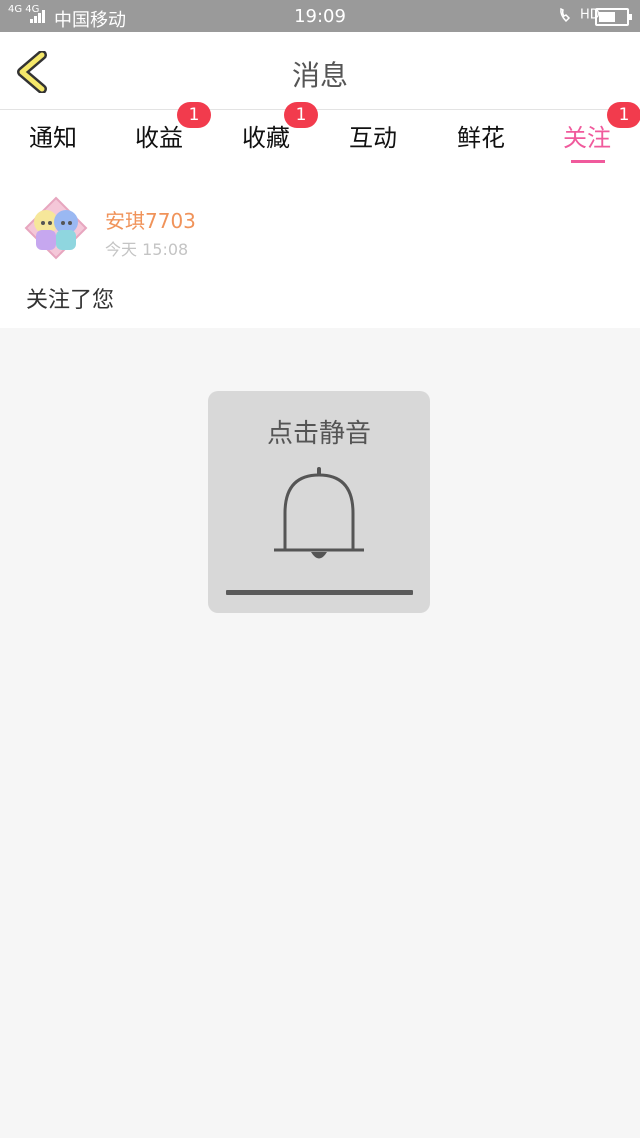 Image resolution: width=640 pixels, height=1138 pixels. I want to click on message-time: 今天 15:08, so click(147, 249).